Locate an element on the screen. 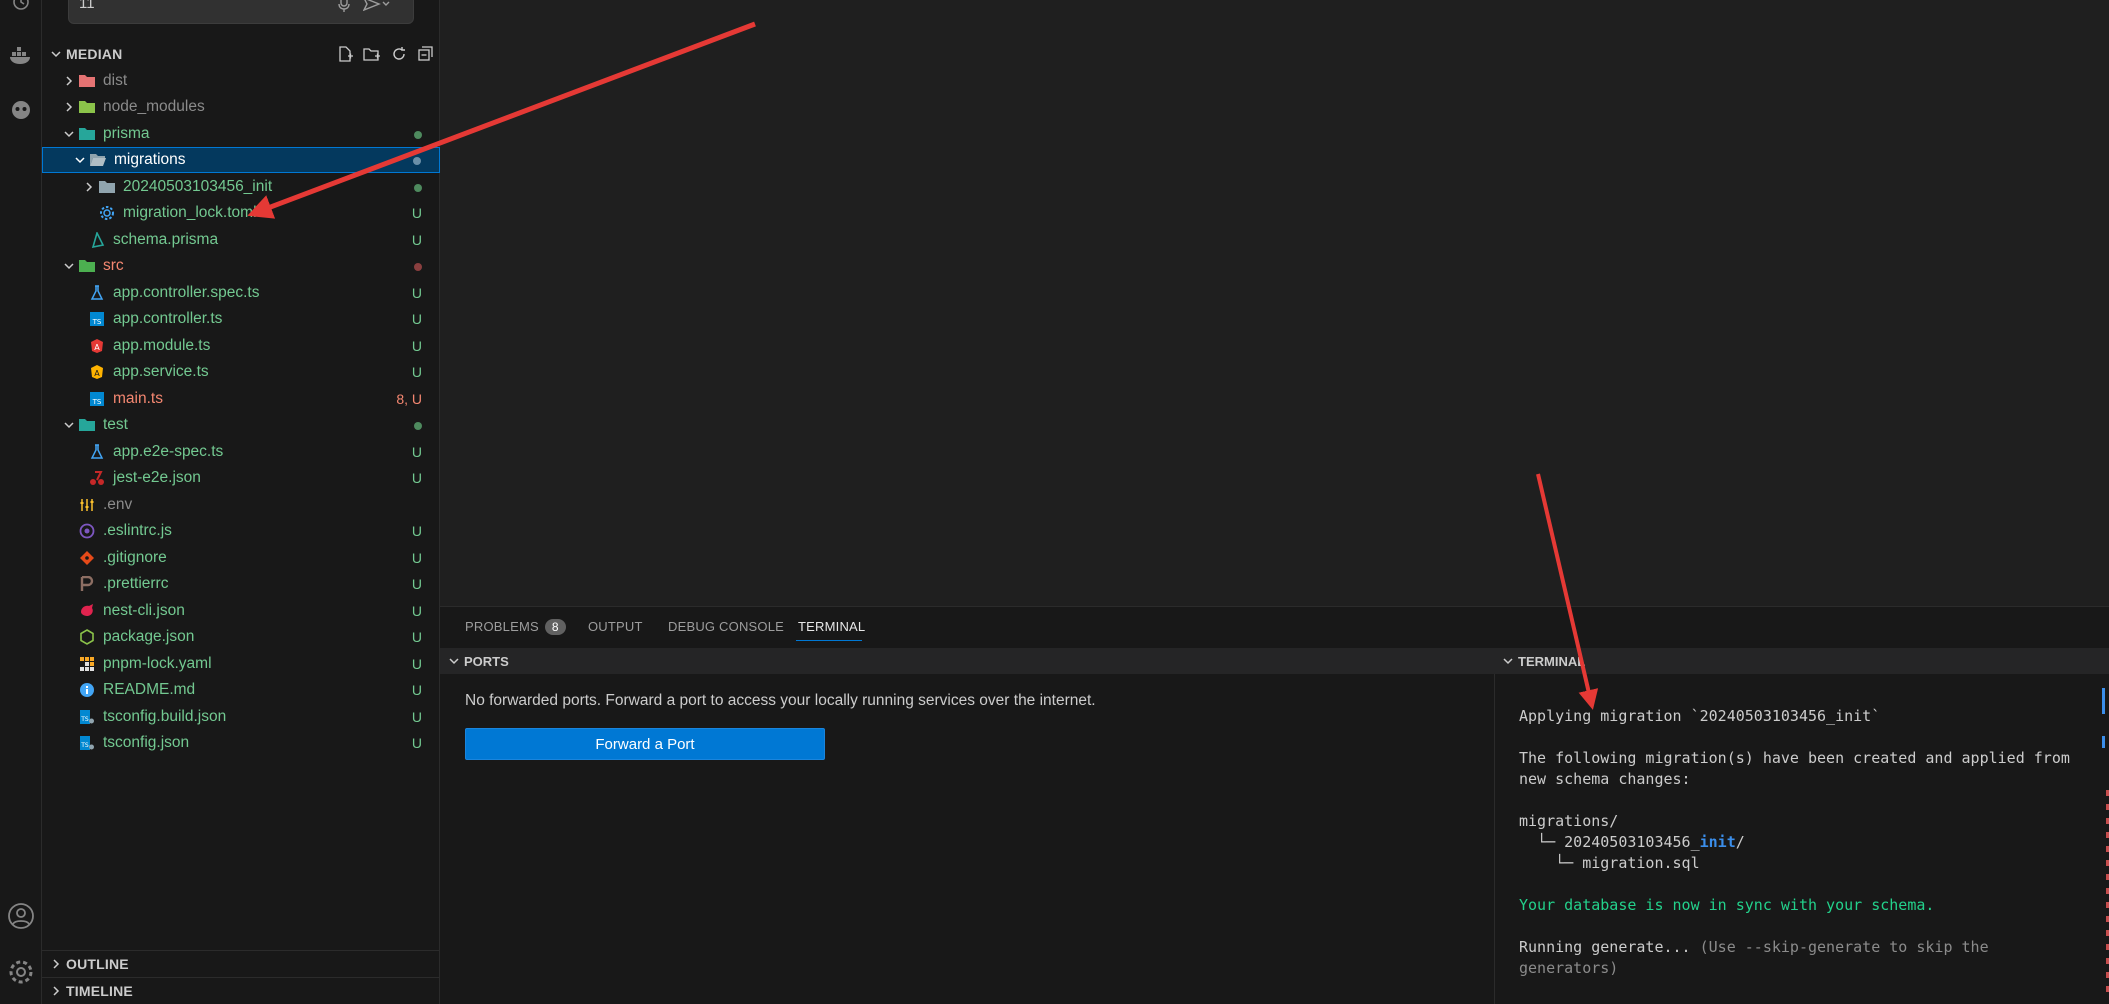 This screenshot has height=1004, width=2109. tree-item-package-json: package.json U is located at coordinates (241, 637).